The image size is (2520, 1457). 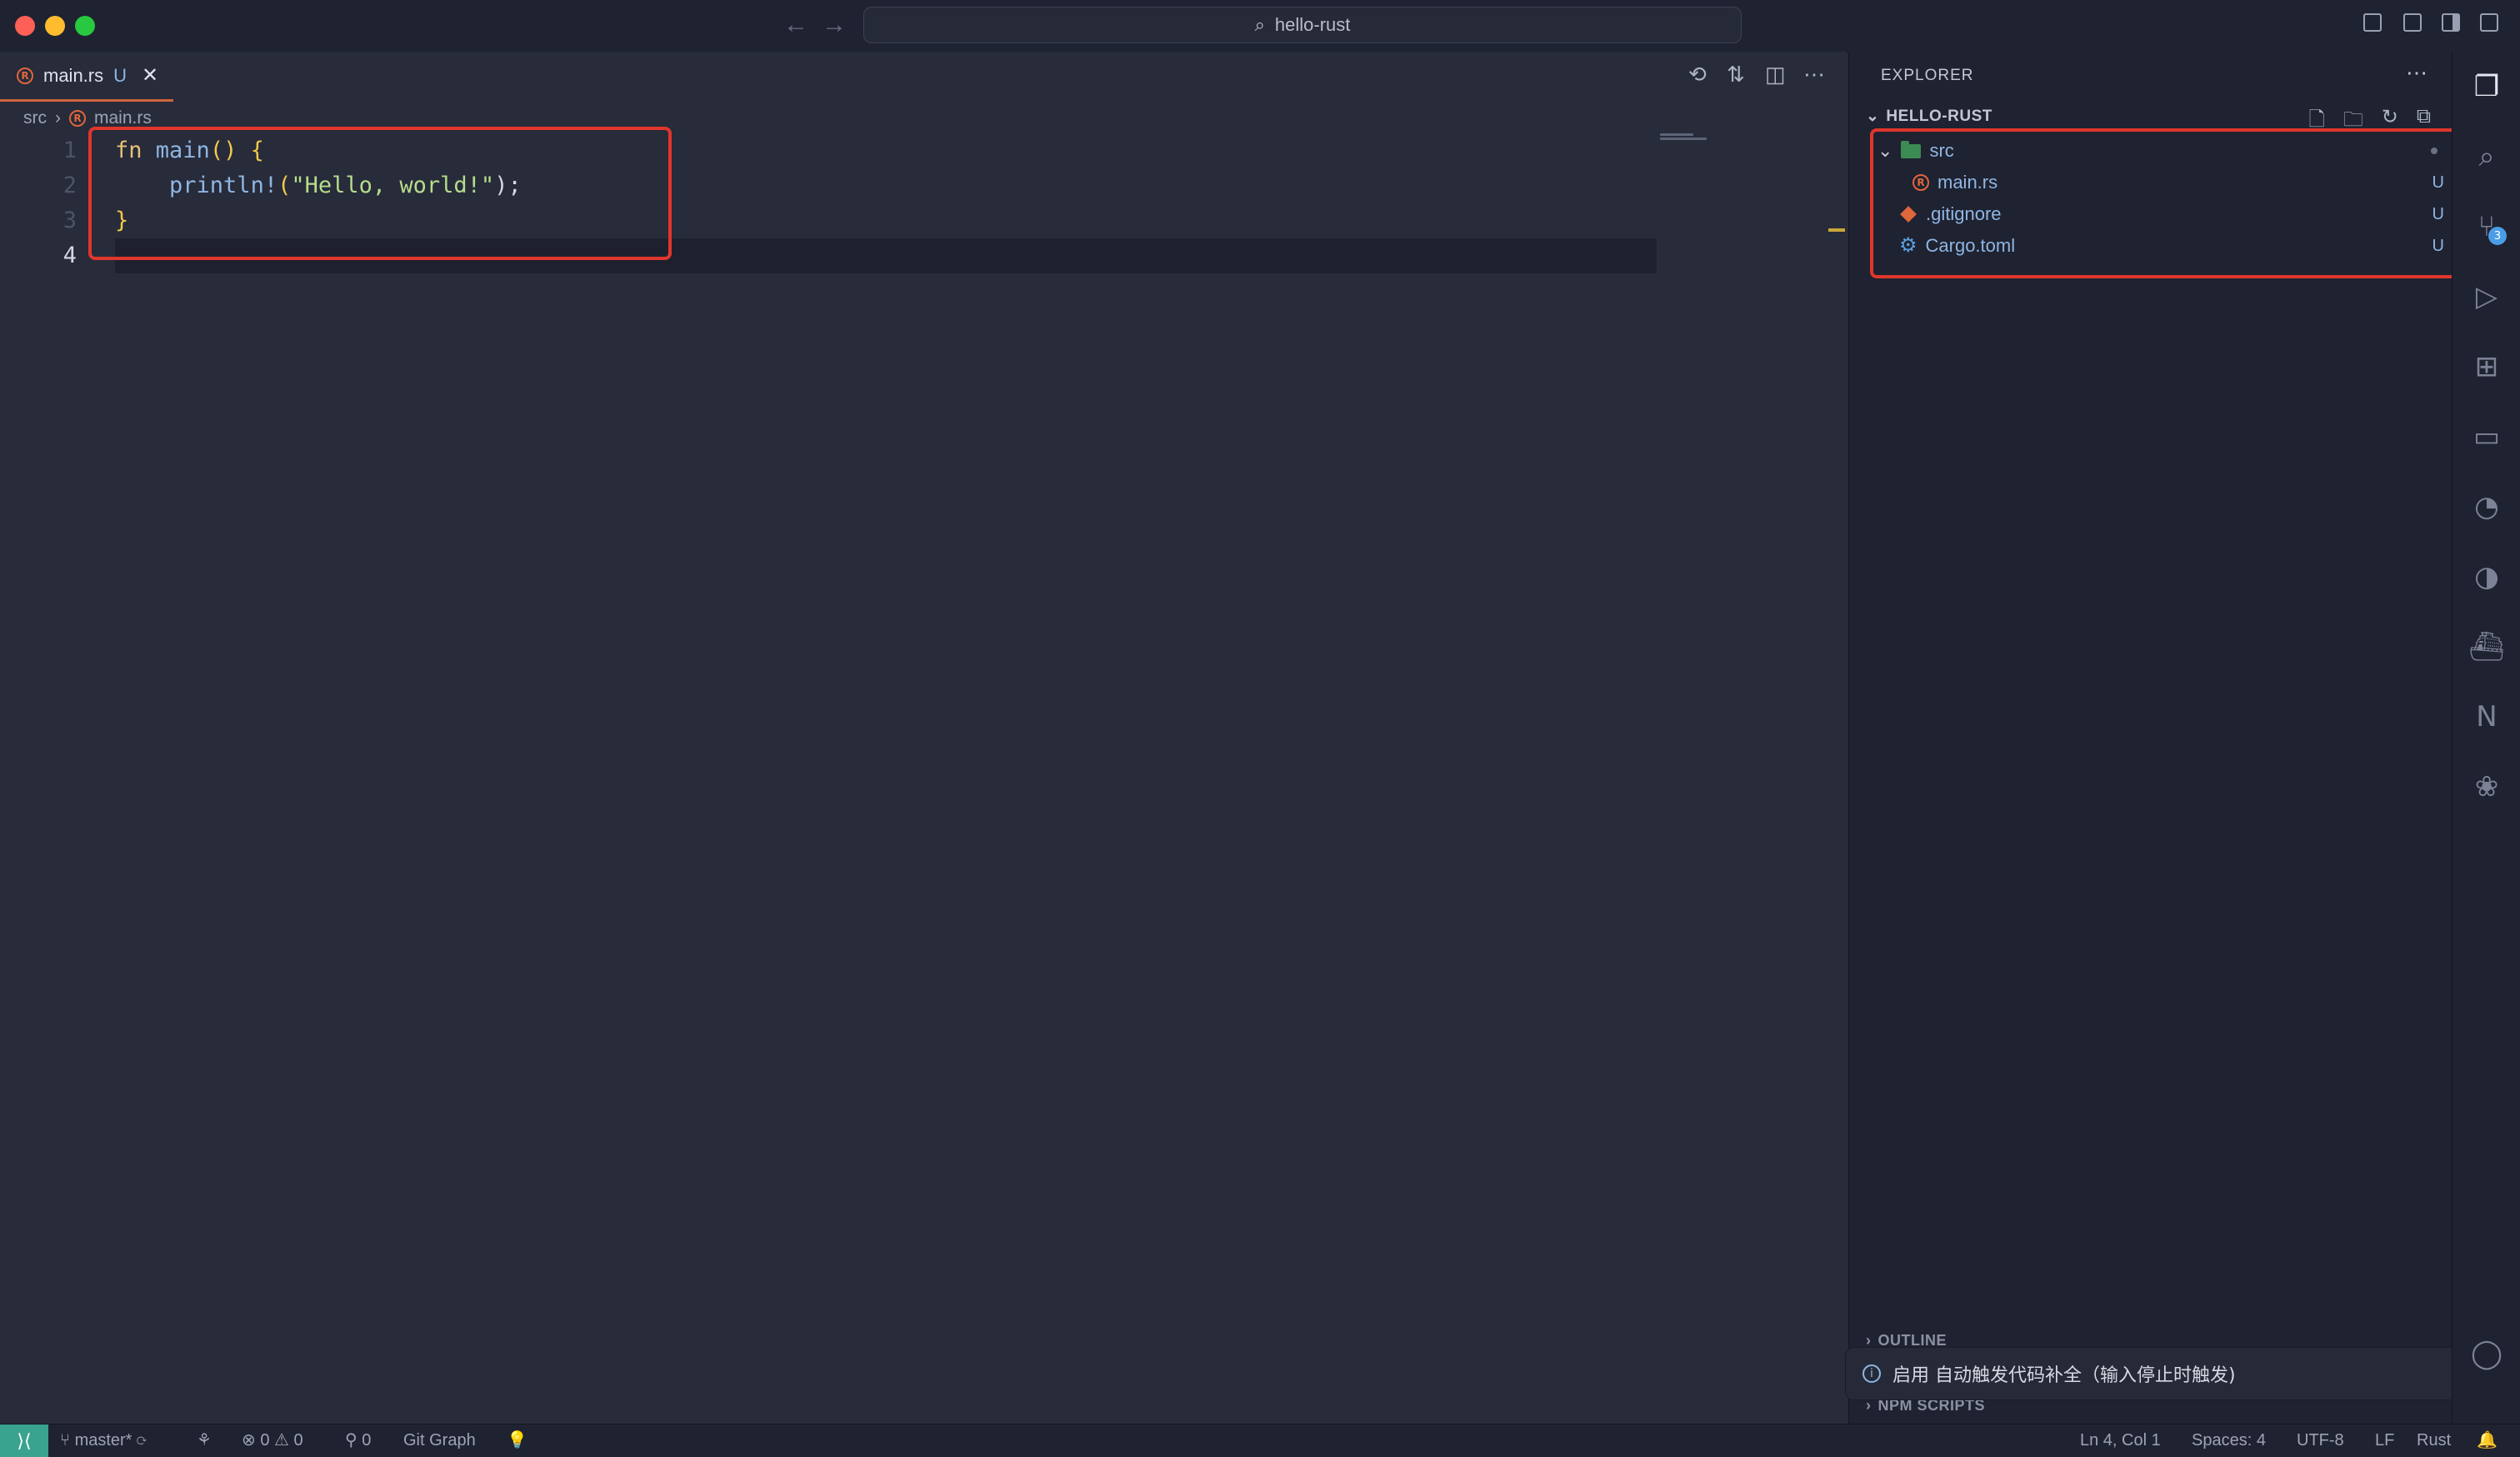 I want to click on forward-arrow-icon: →, so click(x=834, y=25).